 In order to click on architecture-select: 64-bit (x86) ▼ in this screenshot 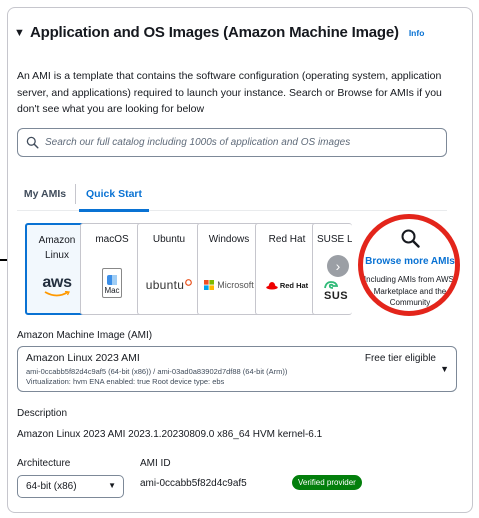, I will do `click(70, 486)`.